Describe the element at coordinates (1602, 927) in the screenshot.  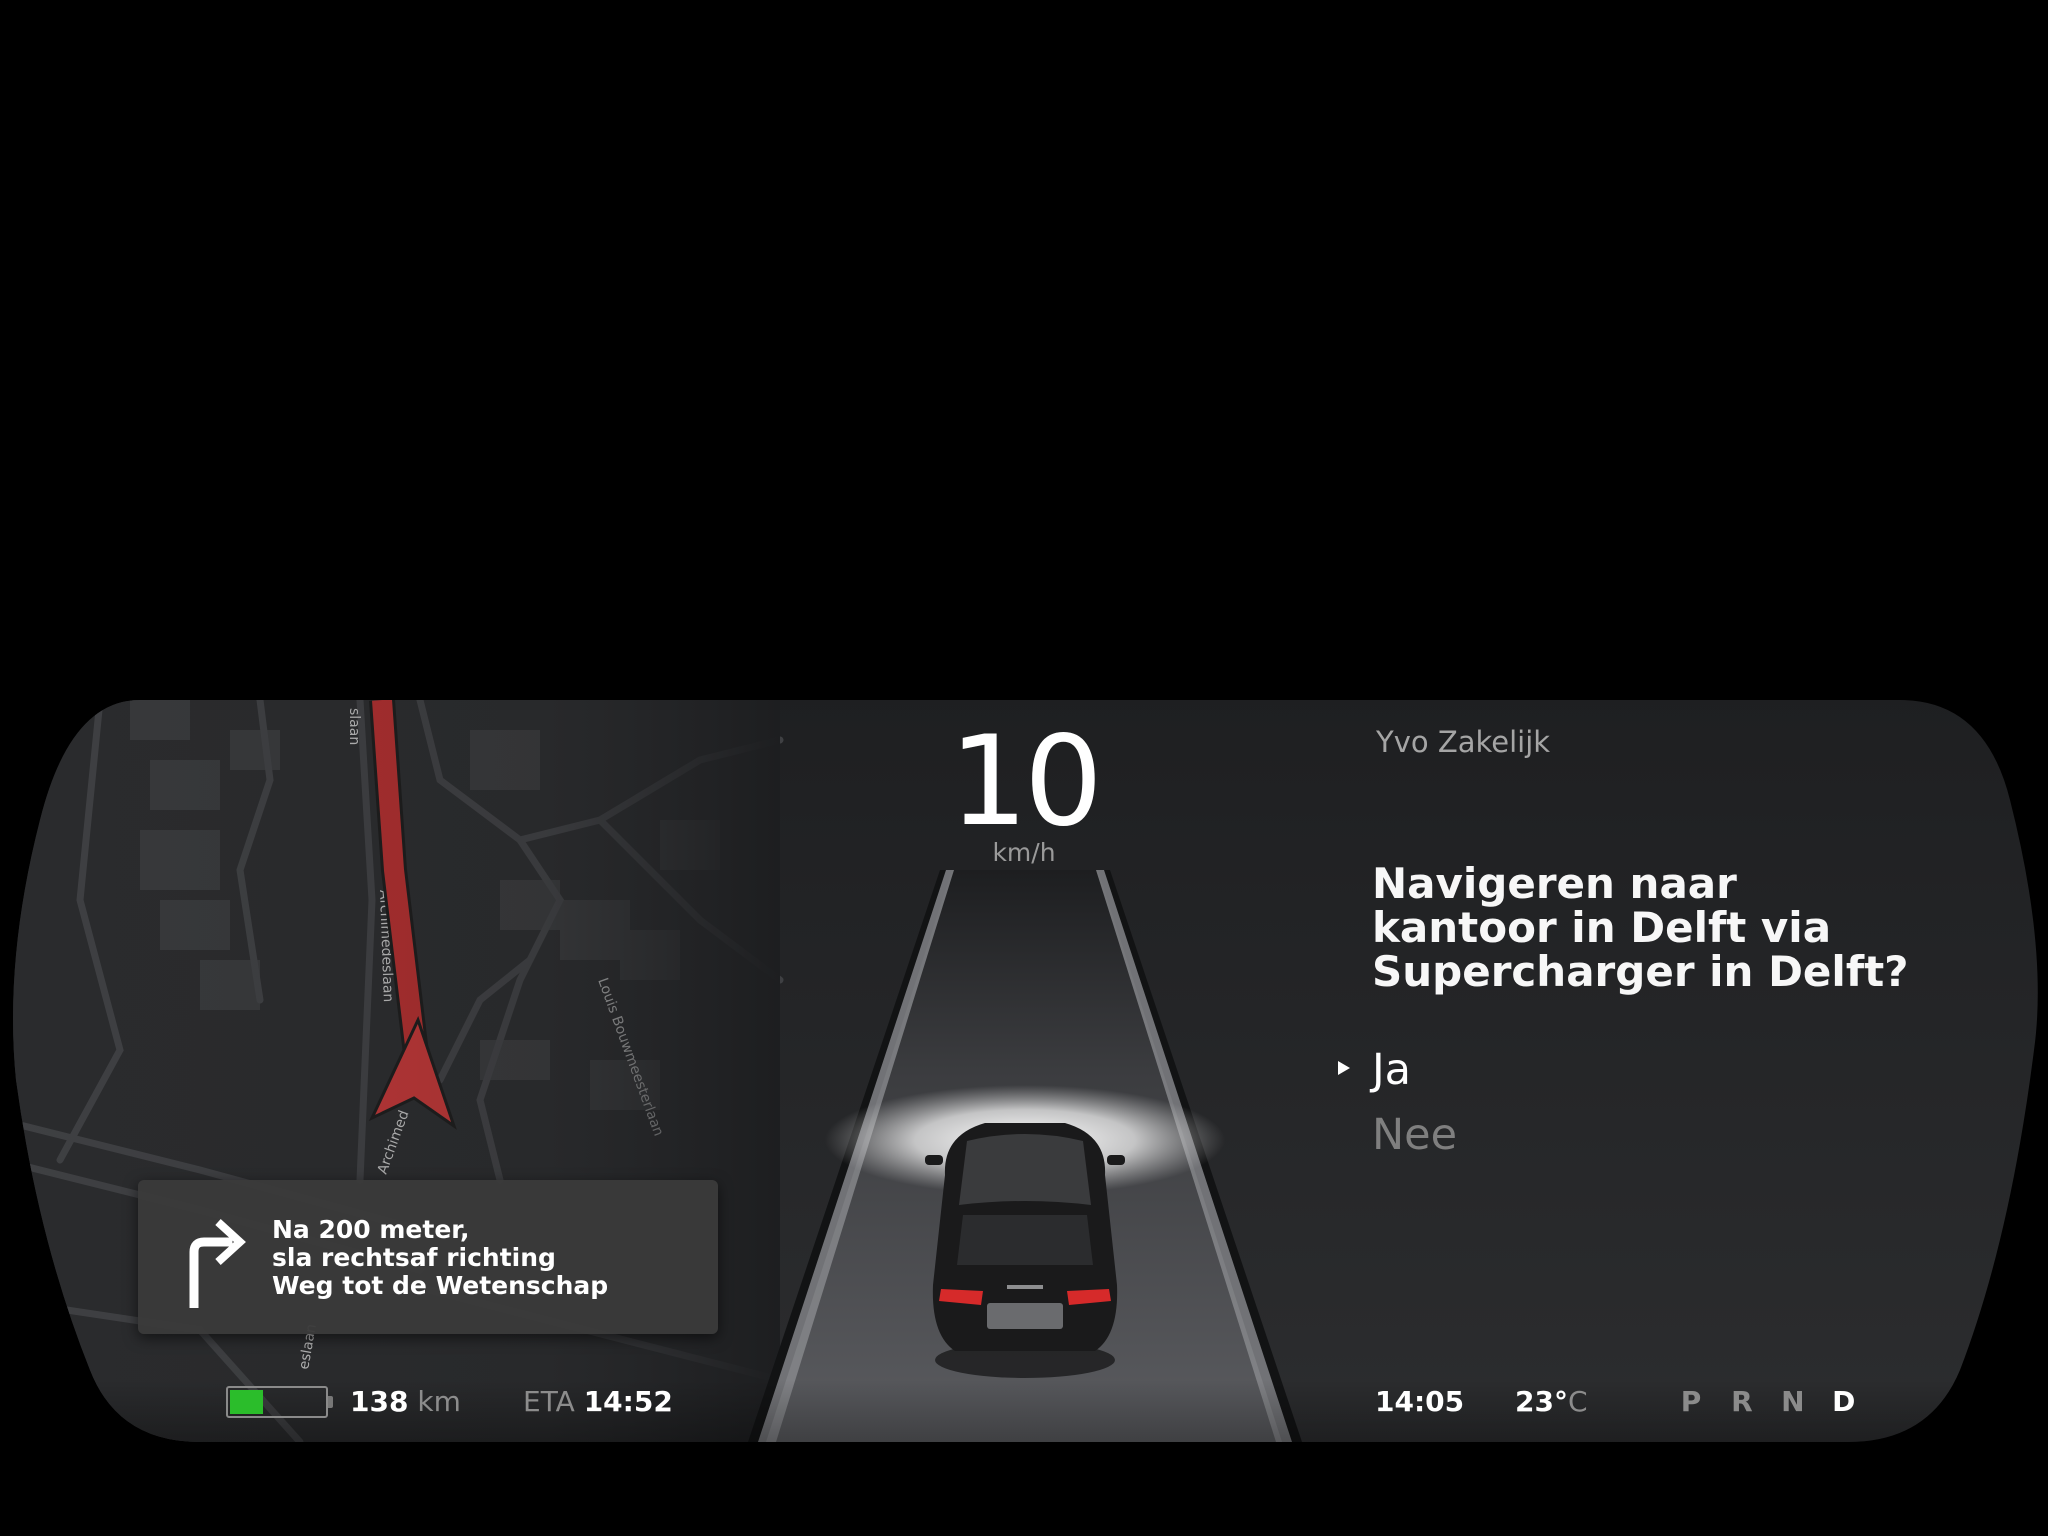
I see `question-line: kantoor in Delft via` at that location.